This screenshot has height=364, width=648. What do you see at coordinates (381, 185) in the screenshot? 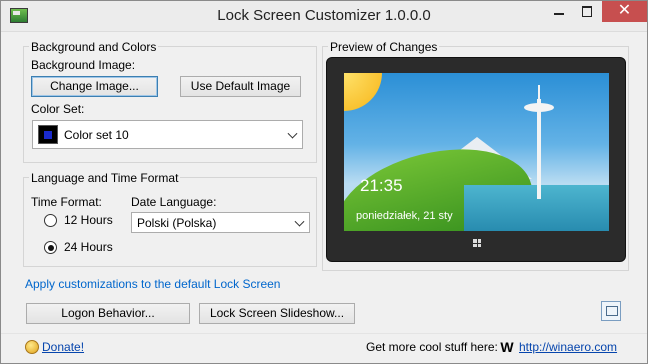
I see `preview-time: 21:35` at bounding box center [381, 185].